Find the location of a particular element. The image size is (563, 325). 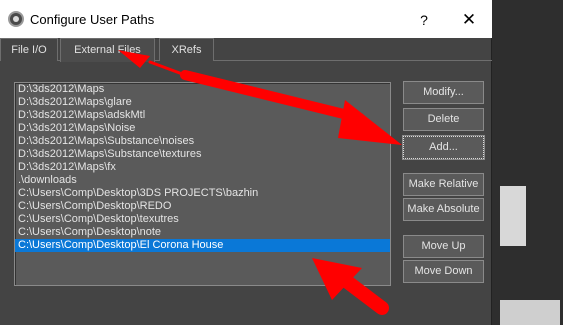

path-list-item: D:\3ds2012\Maps\fx is located at coordinates (202, 167).